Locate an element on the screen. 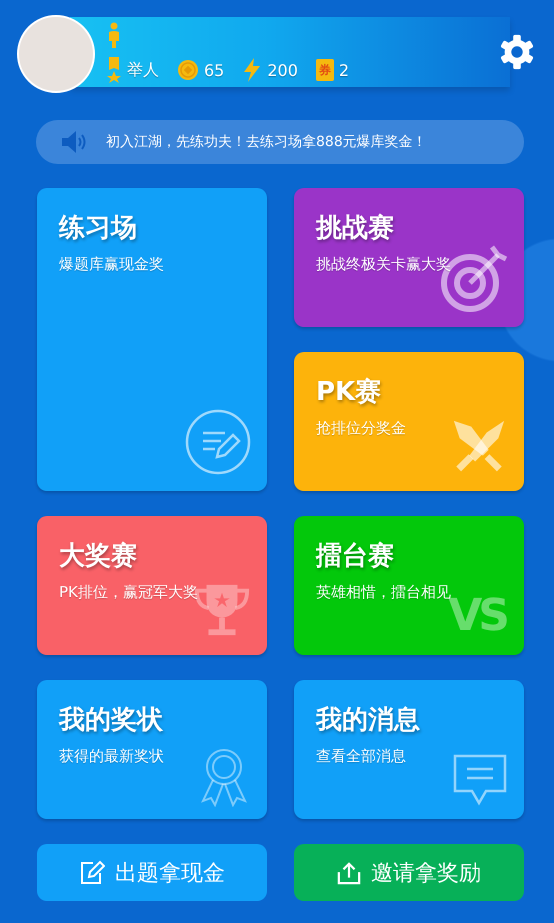  menu-card: 练习场 爆题库赢现金奖 is located at coordinates (152, 339).